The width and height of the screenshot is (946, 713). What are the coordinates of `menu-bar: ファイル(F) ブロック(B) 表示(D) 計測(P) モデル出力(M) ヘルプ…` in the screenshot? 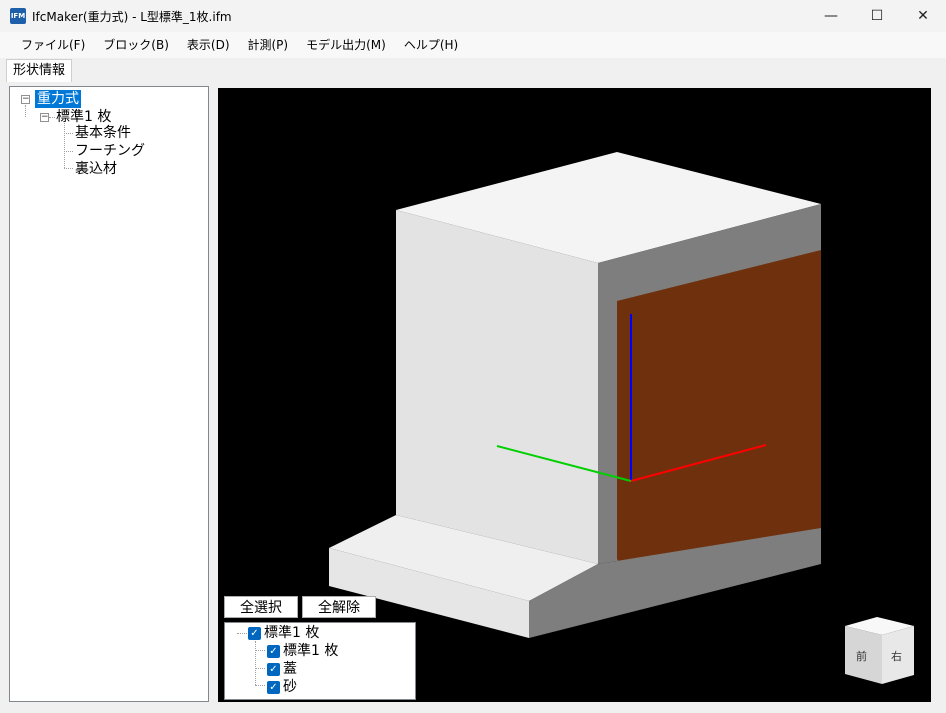 It's located at (473, 45).